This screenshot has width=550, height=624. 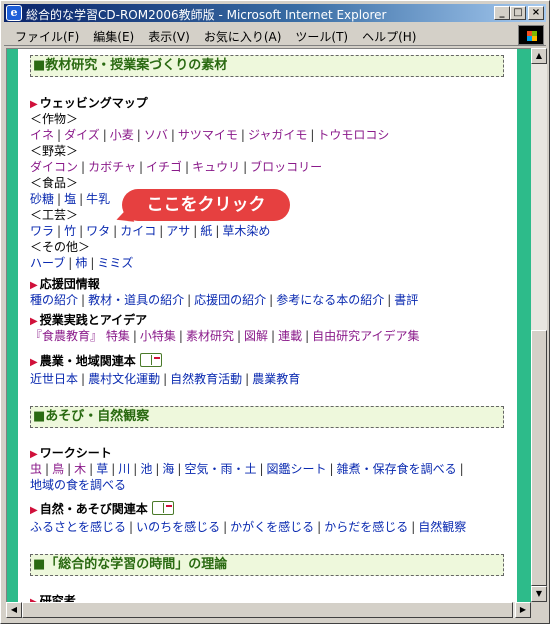 I want to click on link-crop: イネ, so click(x=42, y=135).